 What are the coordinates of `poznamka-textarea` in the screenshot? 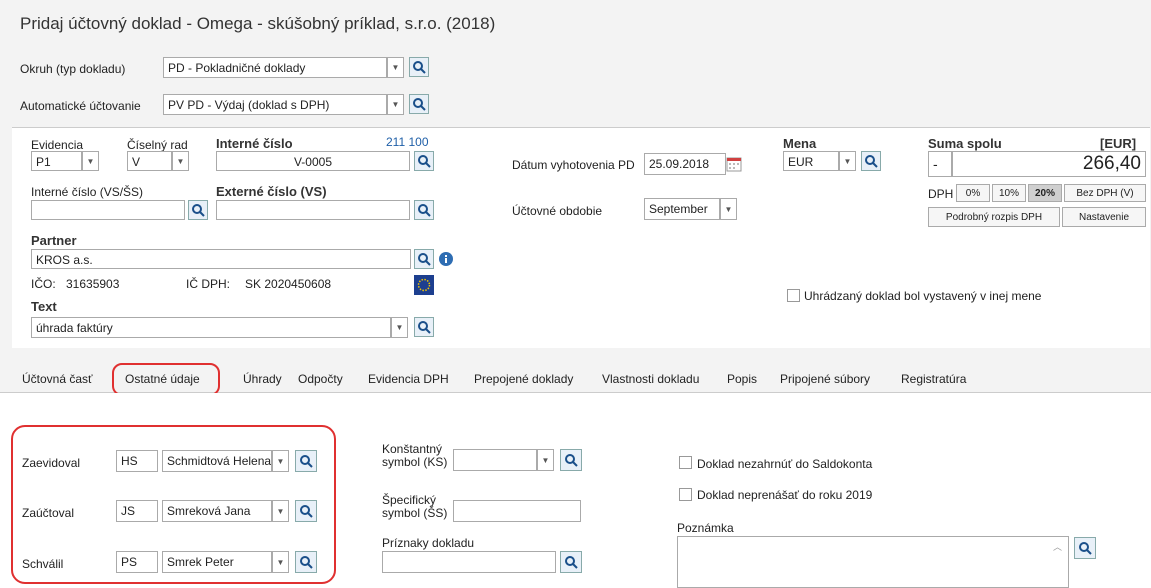 It's located at (873, 562).